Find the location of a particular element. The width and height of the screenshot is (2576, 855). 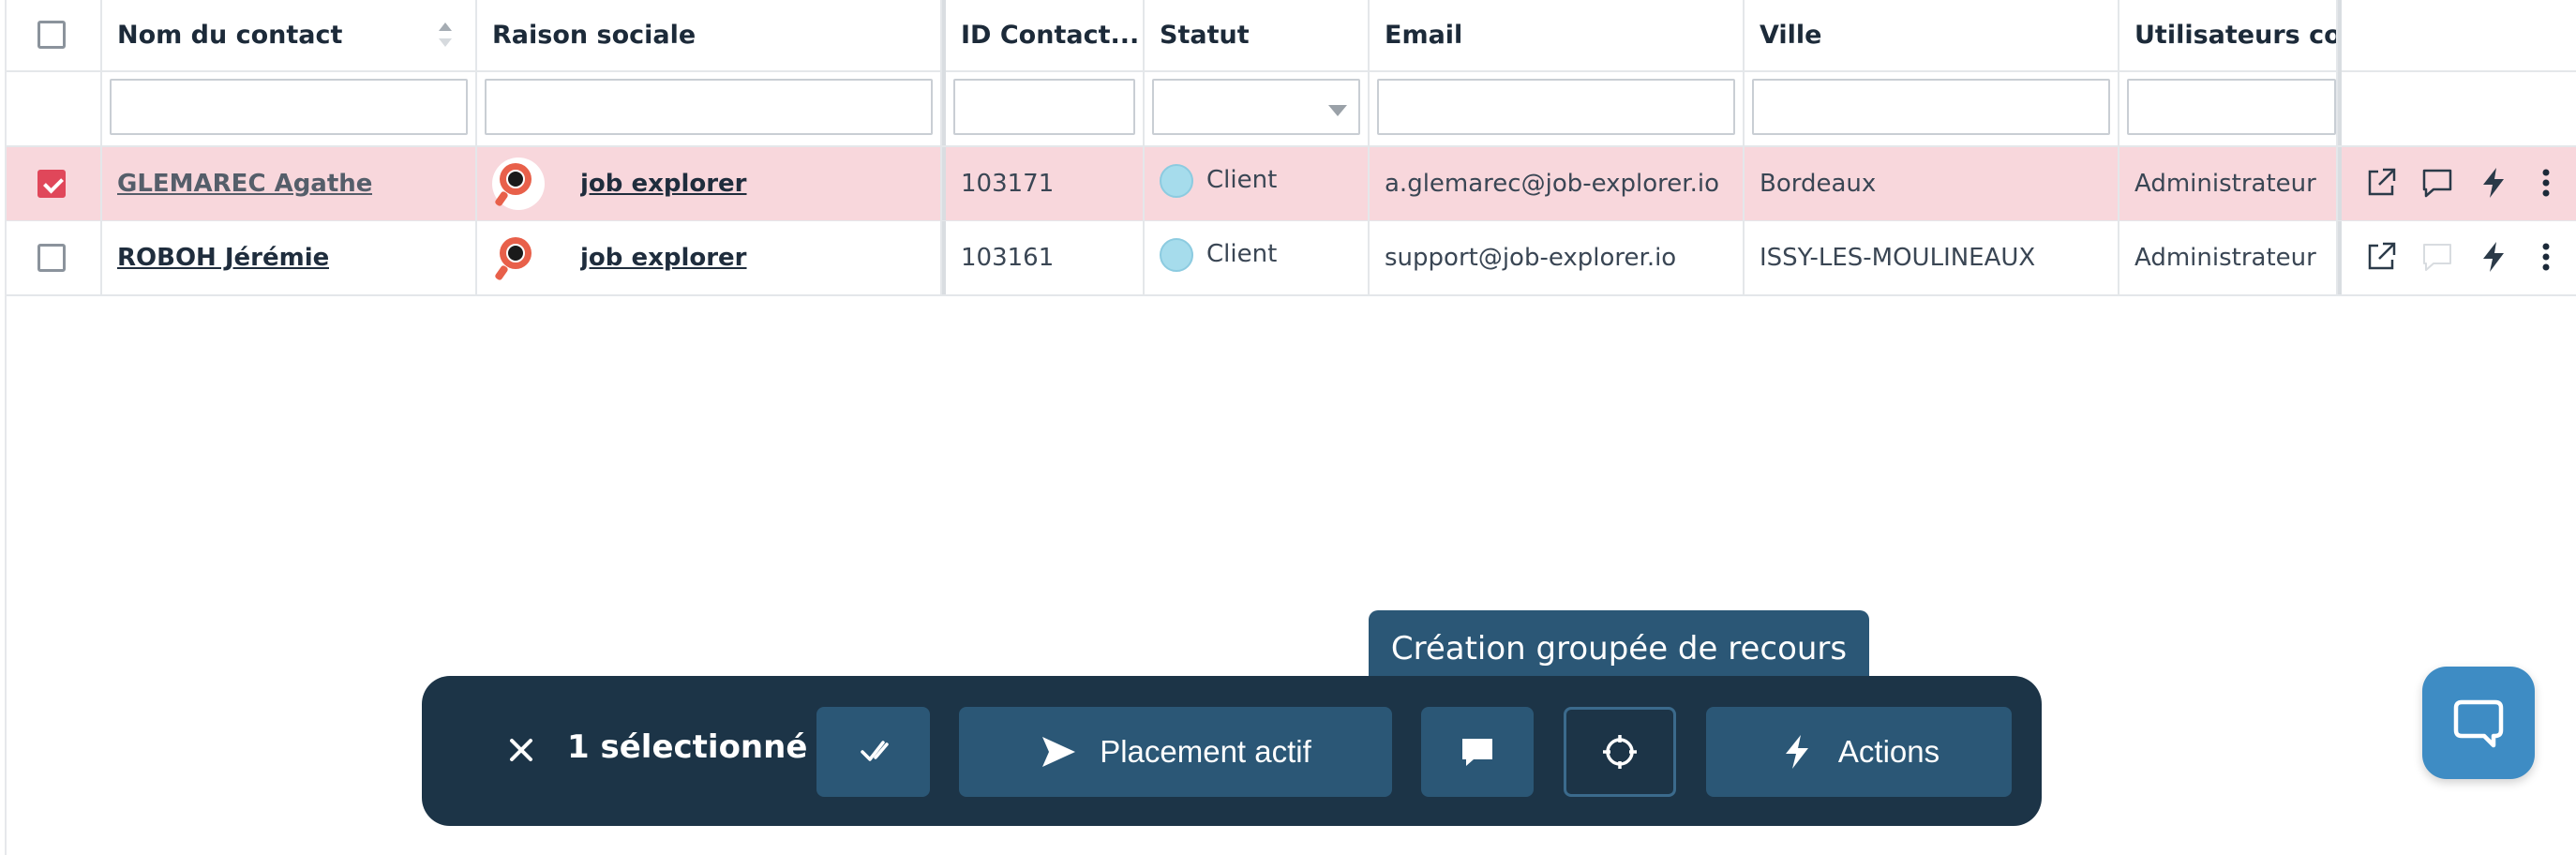

filter-contact-cell is located at coordinates (289, 107).